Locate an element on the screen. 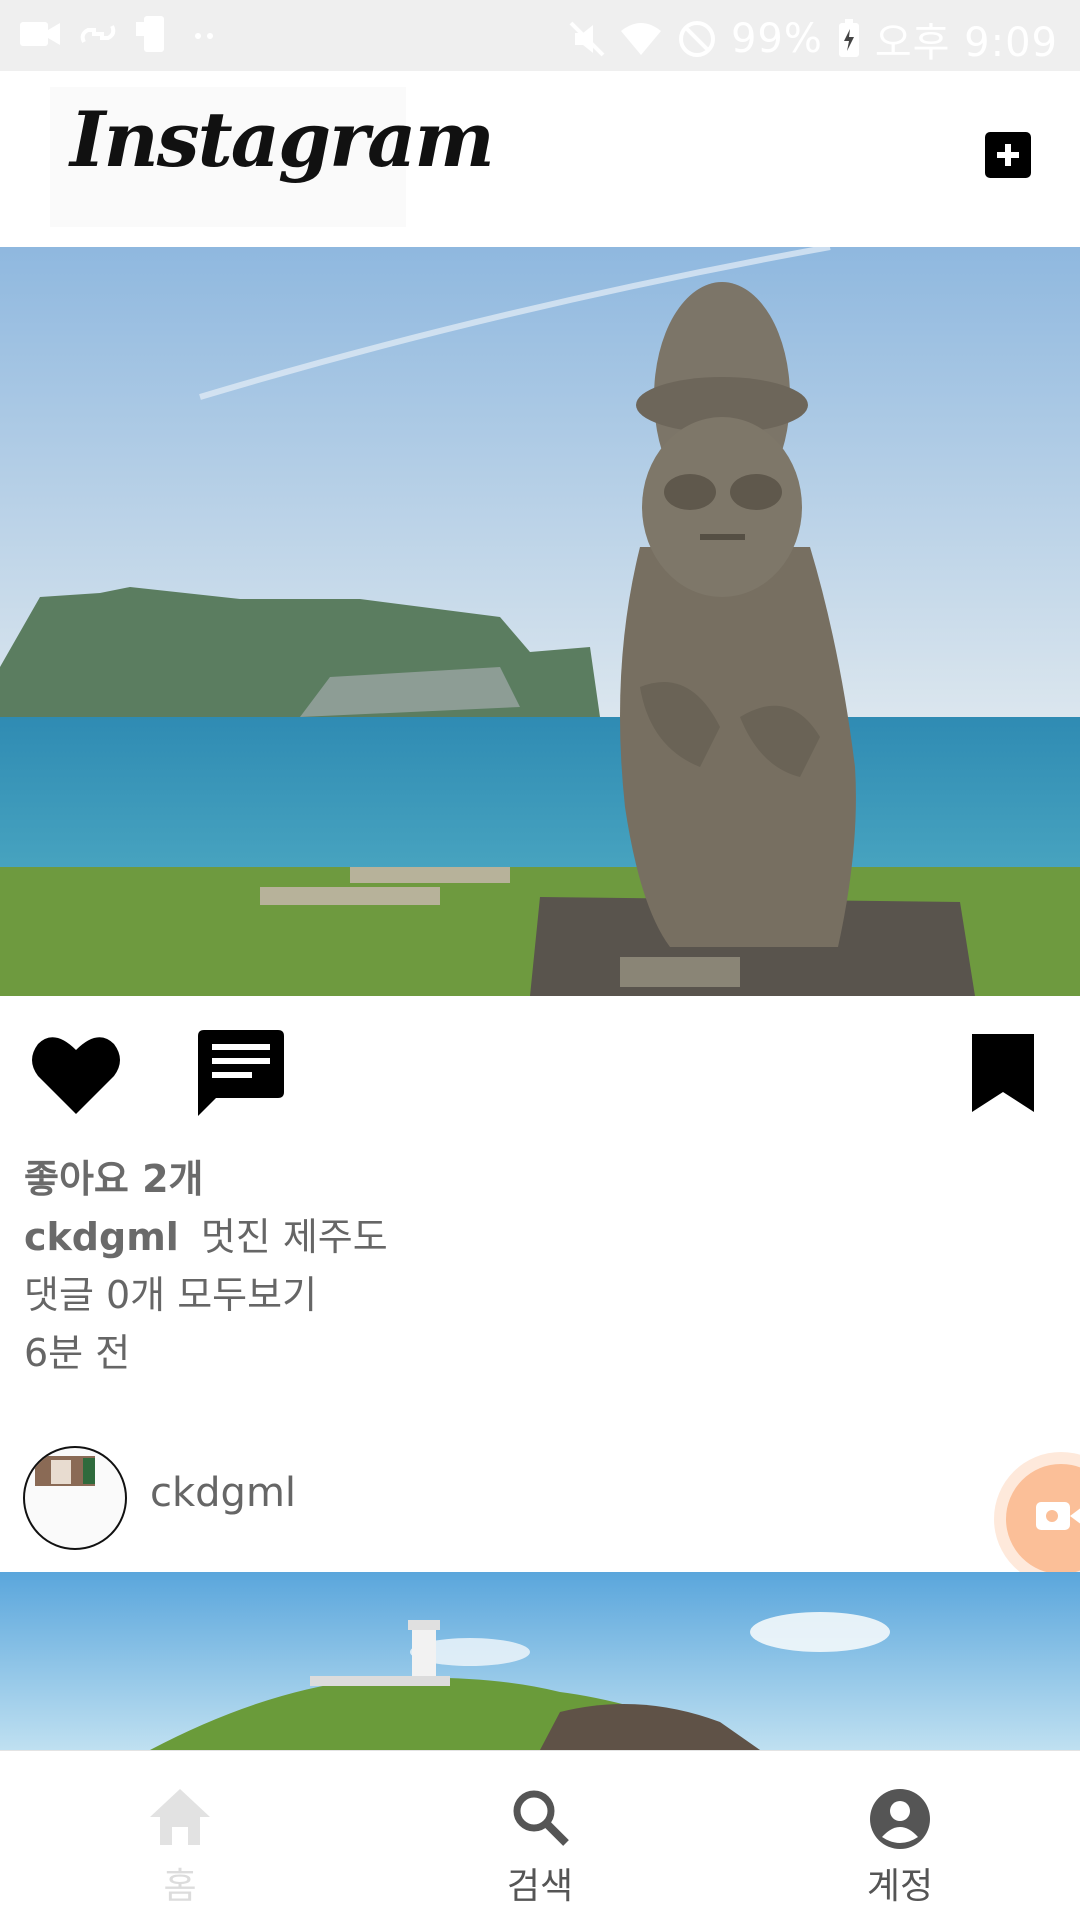  bottom-navigation: 홈 검색 계정 is located at coordinates (540, 1835).